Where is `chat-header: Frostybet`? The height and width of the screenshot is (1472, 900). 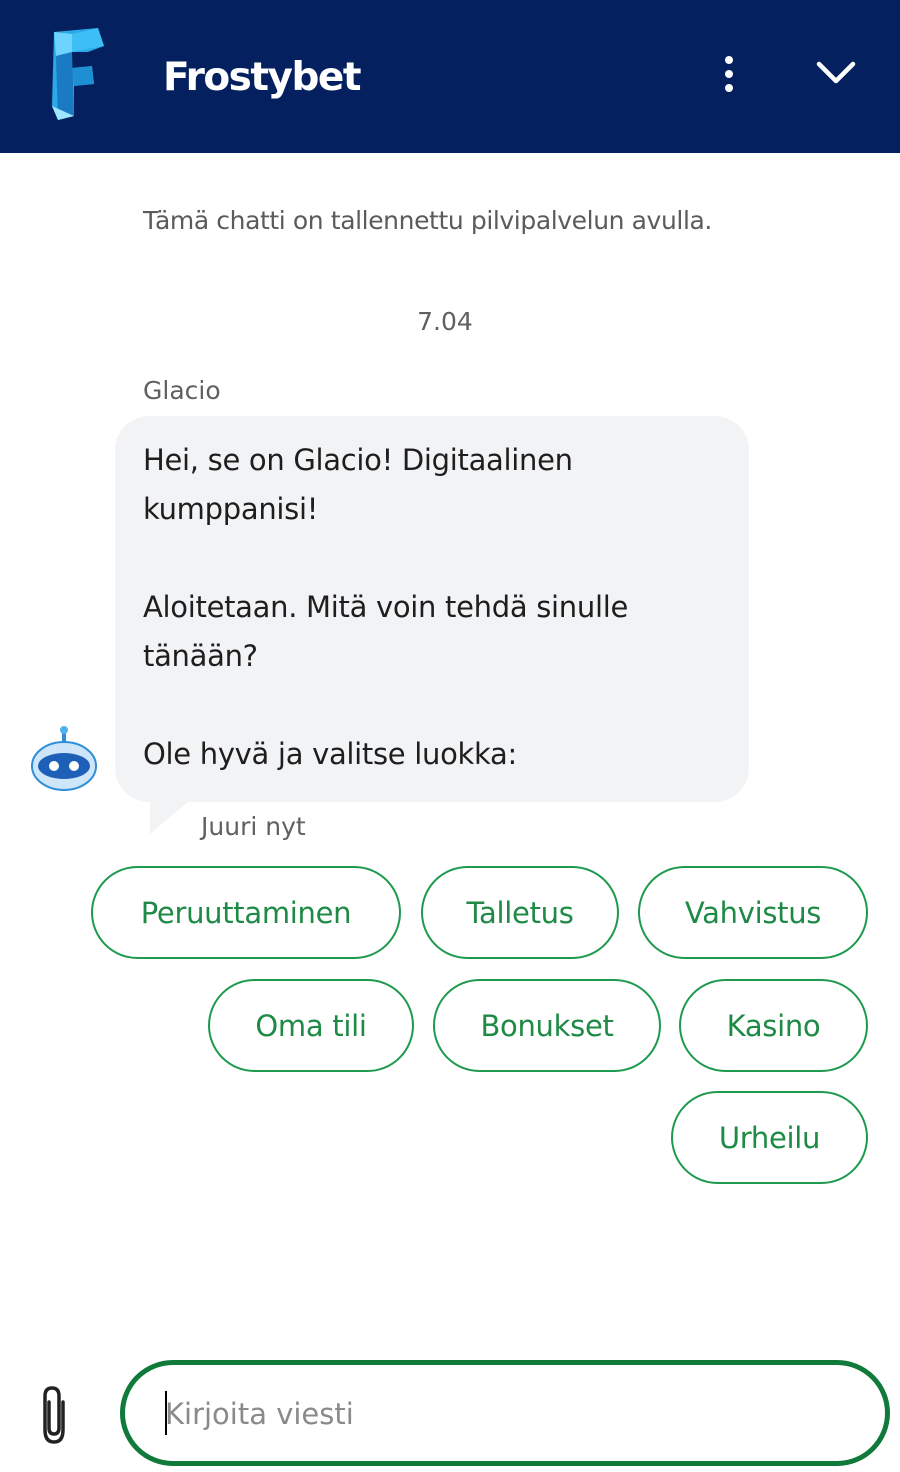
chat-header: Frostybet is located at coordinates (450, 76).